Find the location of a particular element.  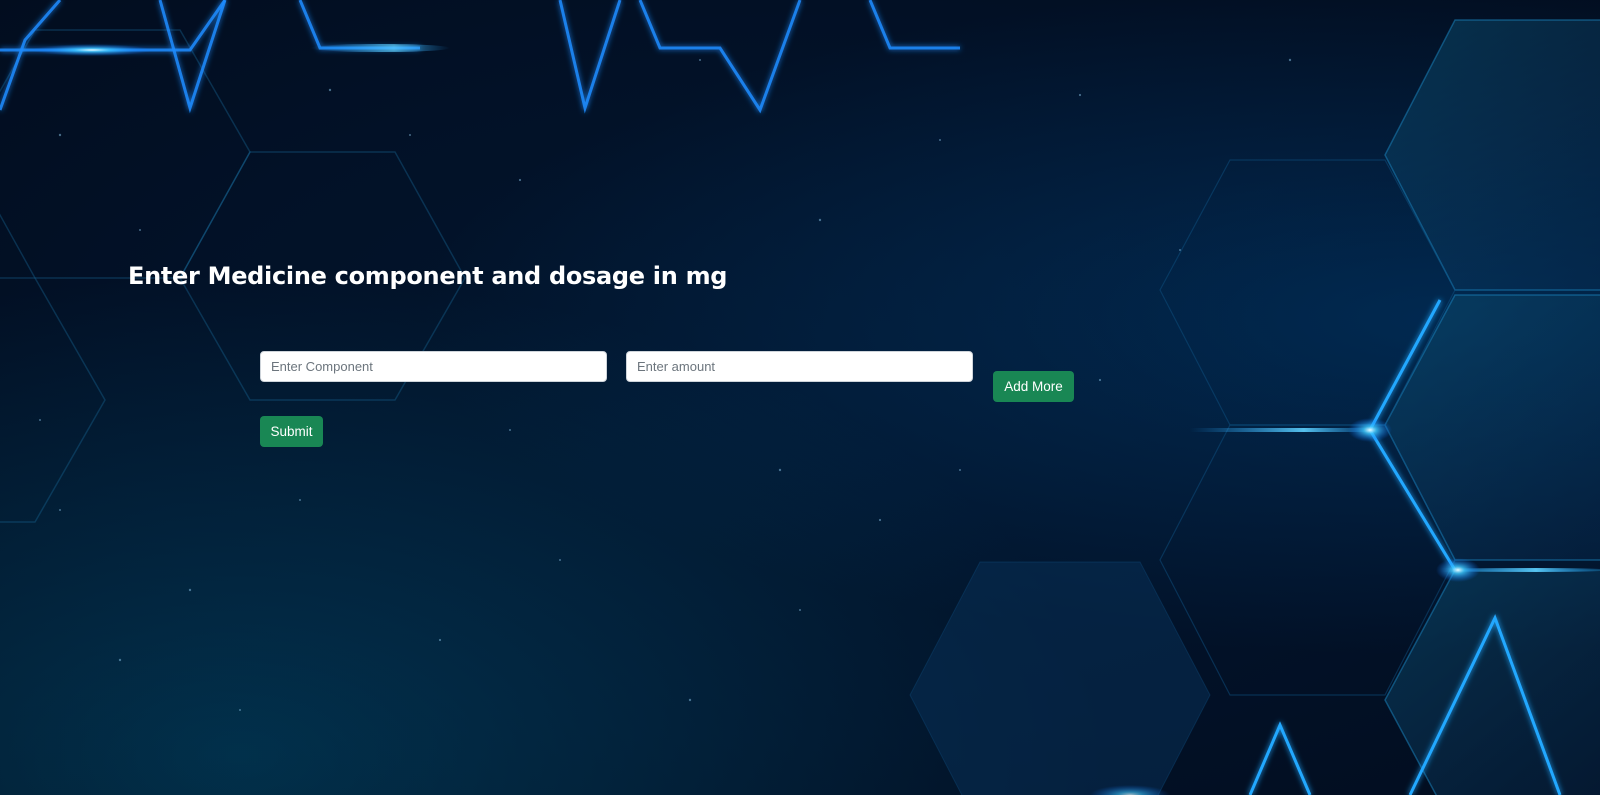

add-more-button: Add More is located at coordinates (1033, 386).